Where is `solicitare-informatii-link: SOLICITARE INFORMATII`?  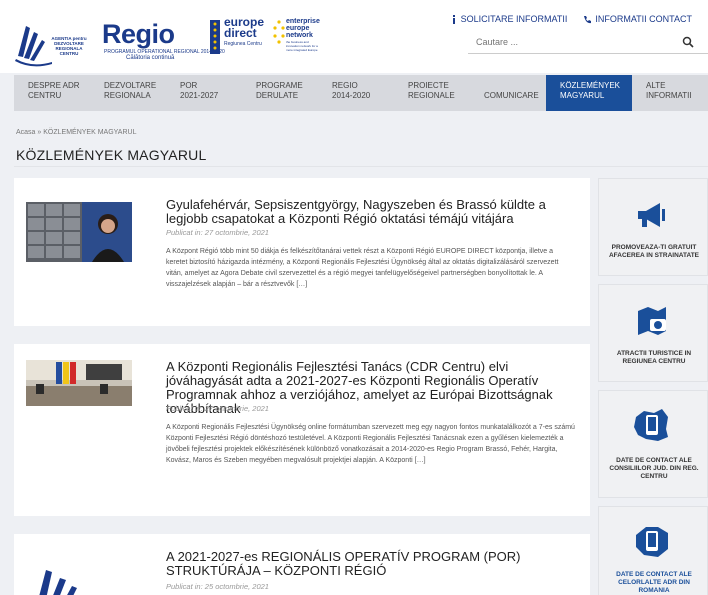
solicitare-informatii-link: SOLICITARE INFORMATII is located at coordinates (509, 19).